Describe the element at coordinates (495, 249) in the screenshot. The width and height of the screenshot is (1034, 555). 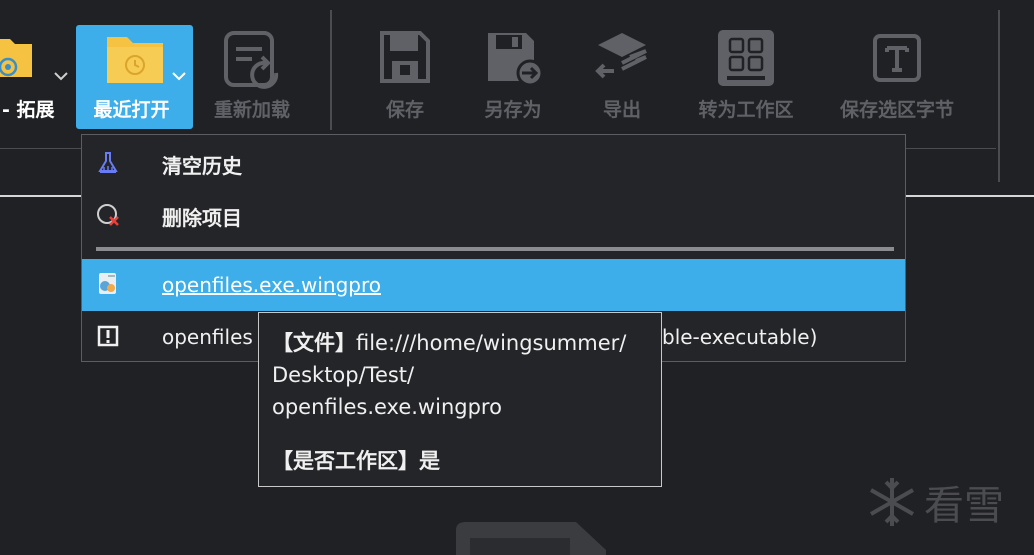
I see `menu-separator` at that location.